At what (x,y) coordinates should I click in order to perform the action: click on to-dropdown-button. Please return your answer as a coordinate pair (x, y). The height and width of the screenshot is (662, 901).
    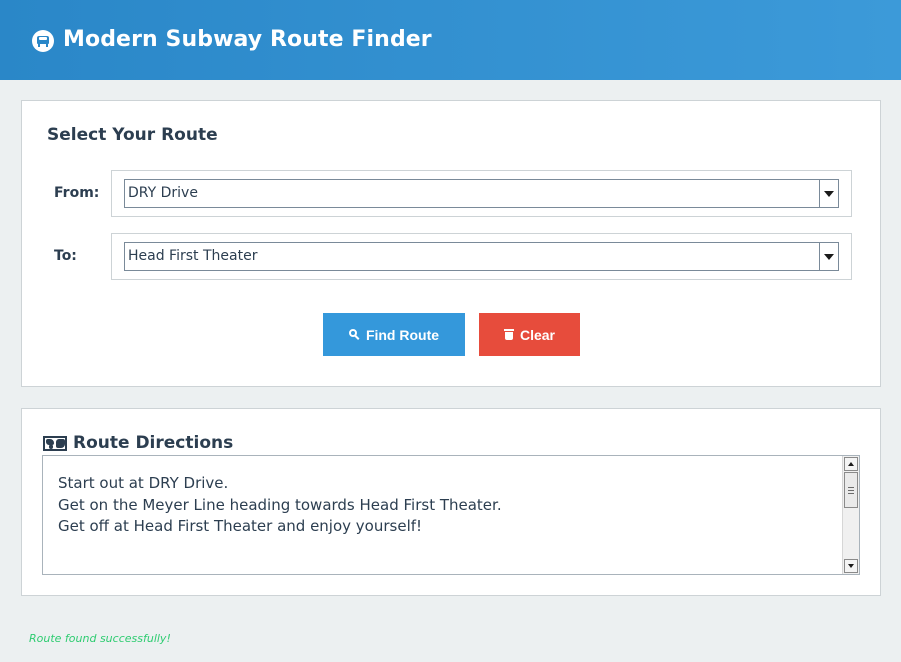
    Looking at the image, I should click on (828, 256).